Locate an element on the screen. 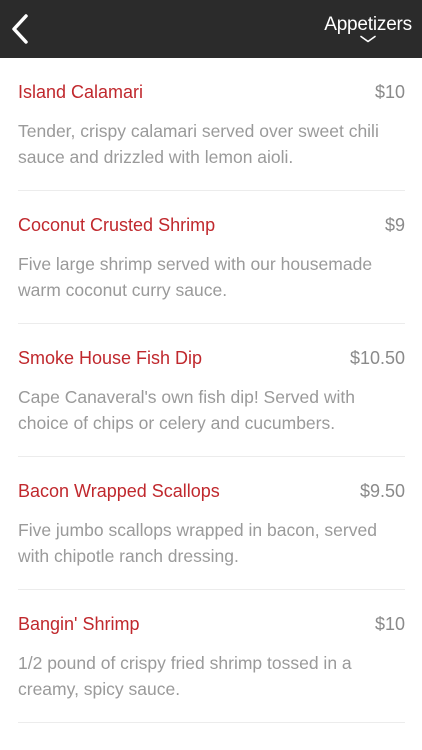 The width and height of the screenshot is (422, 750). back-button is located at coordinates (20, 29).